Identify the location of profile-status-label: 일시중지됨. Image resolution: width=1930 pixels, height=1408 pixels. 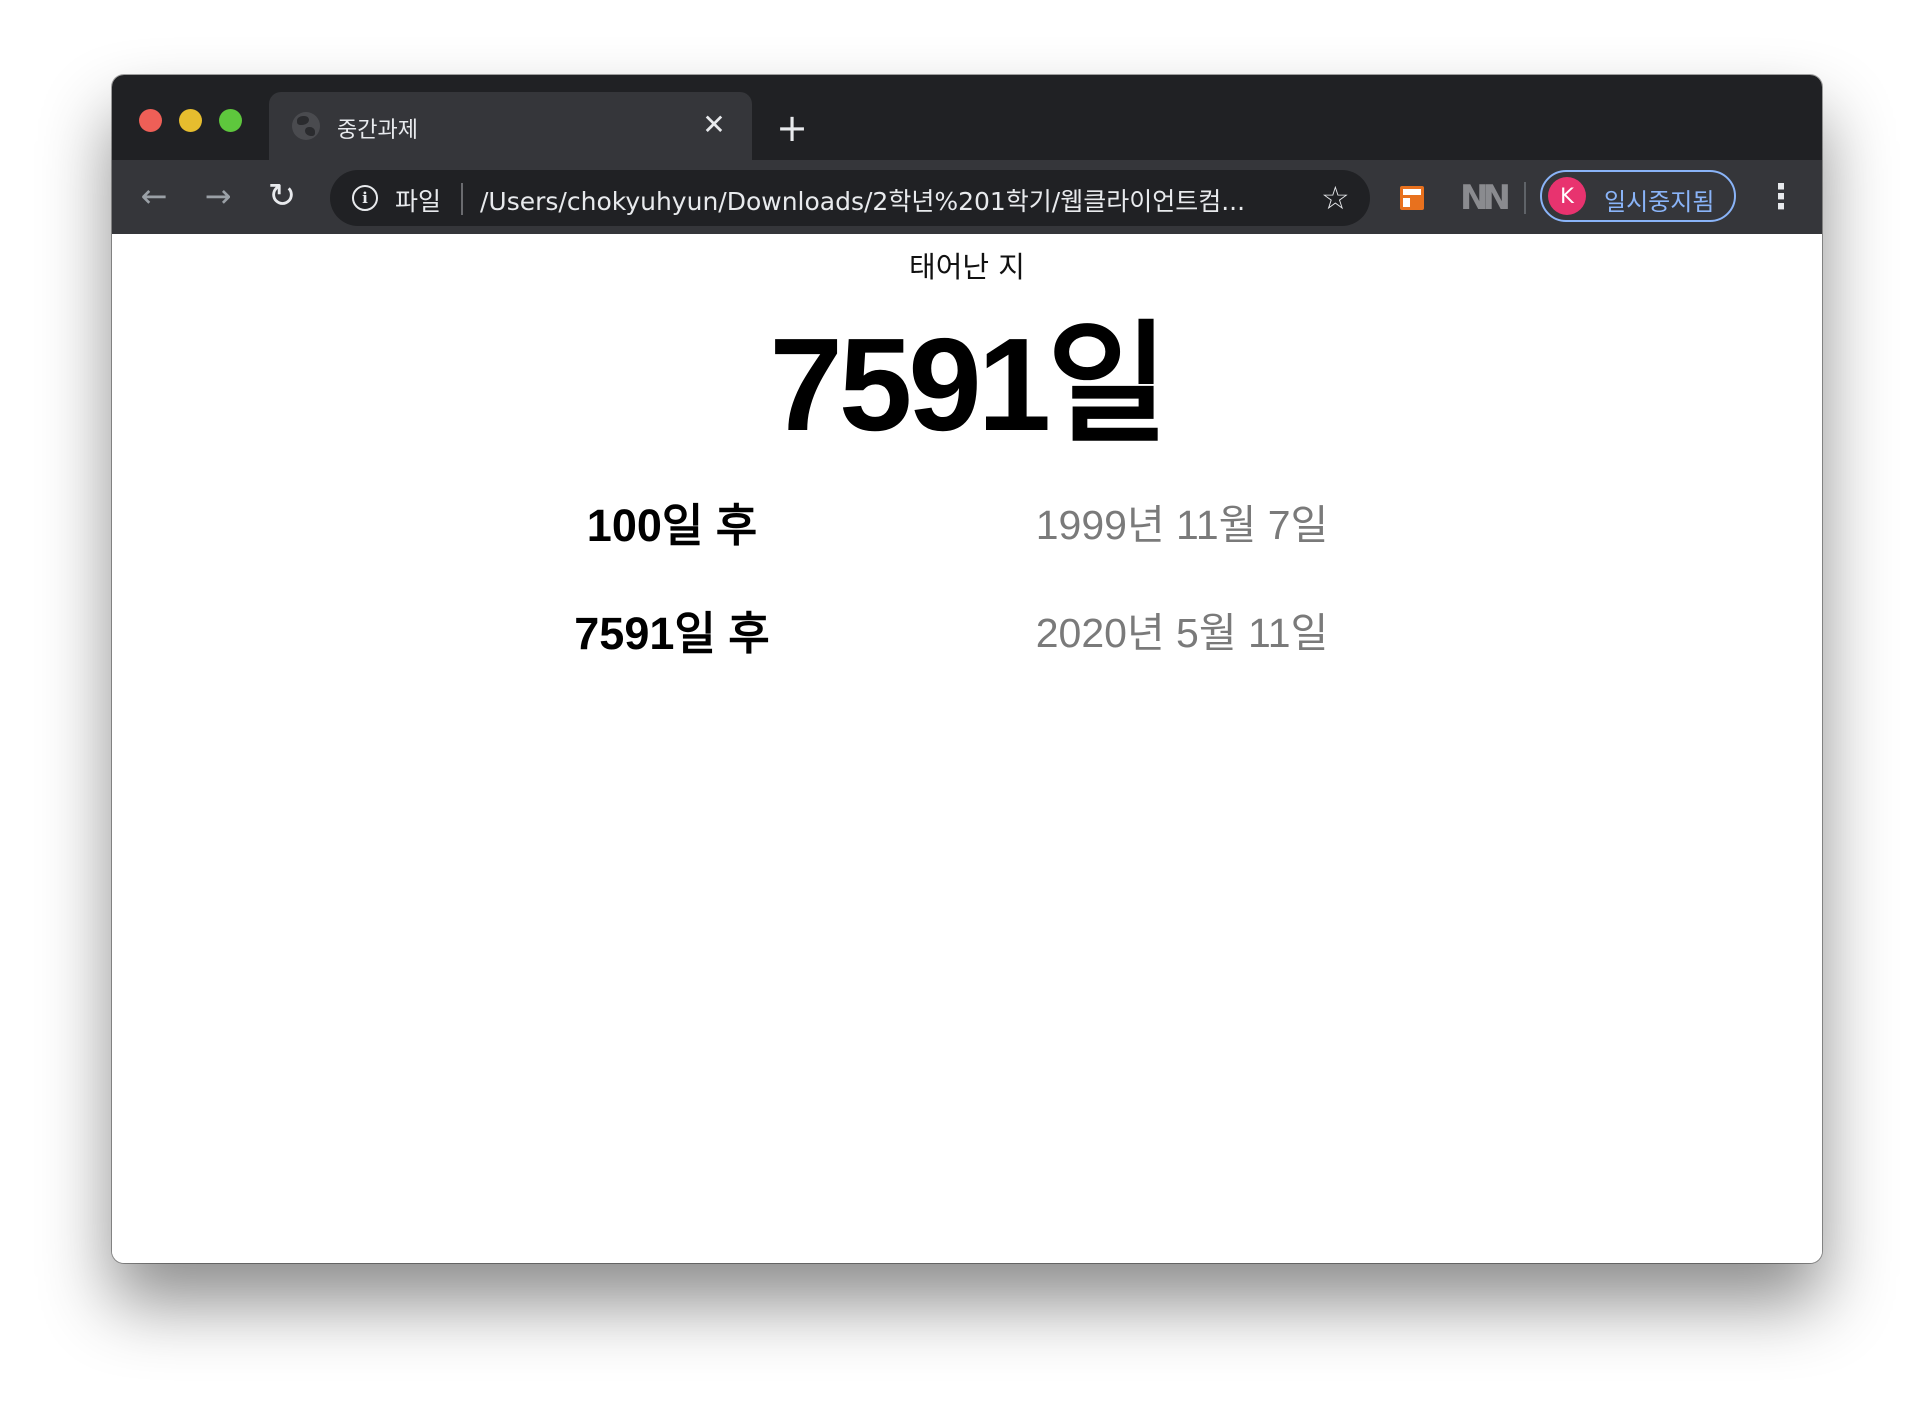
(1659, 202).